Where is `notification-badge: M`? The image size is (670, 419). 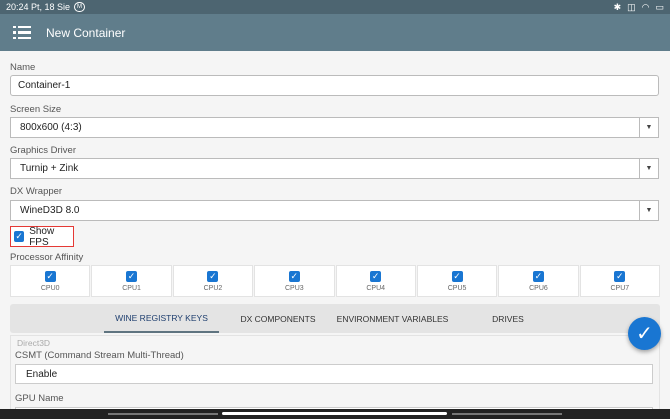 notification-badge: M is located at coordinates (80, 7).